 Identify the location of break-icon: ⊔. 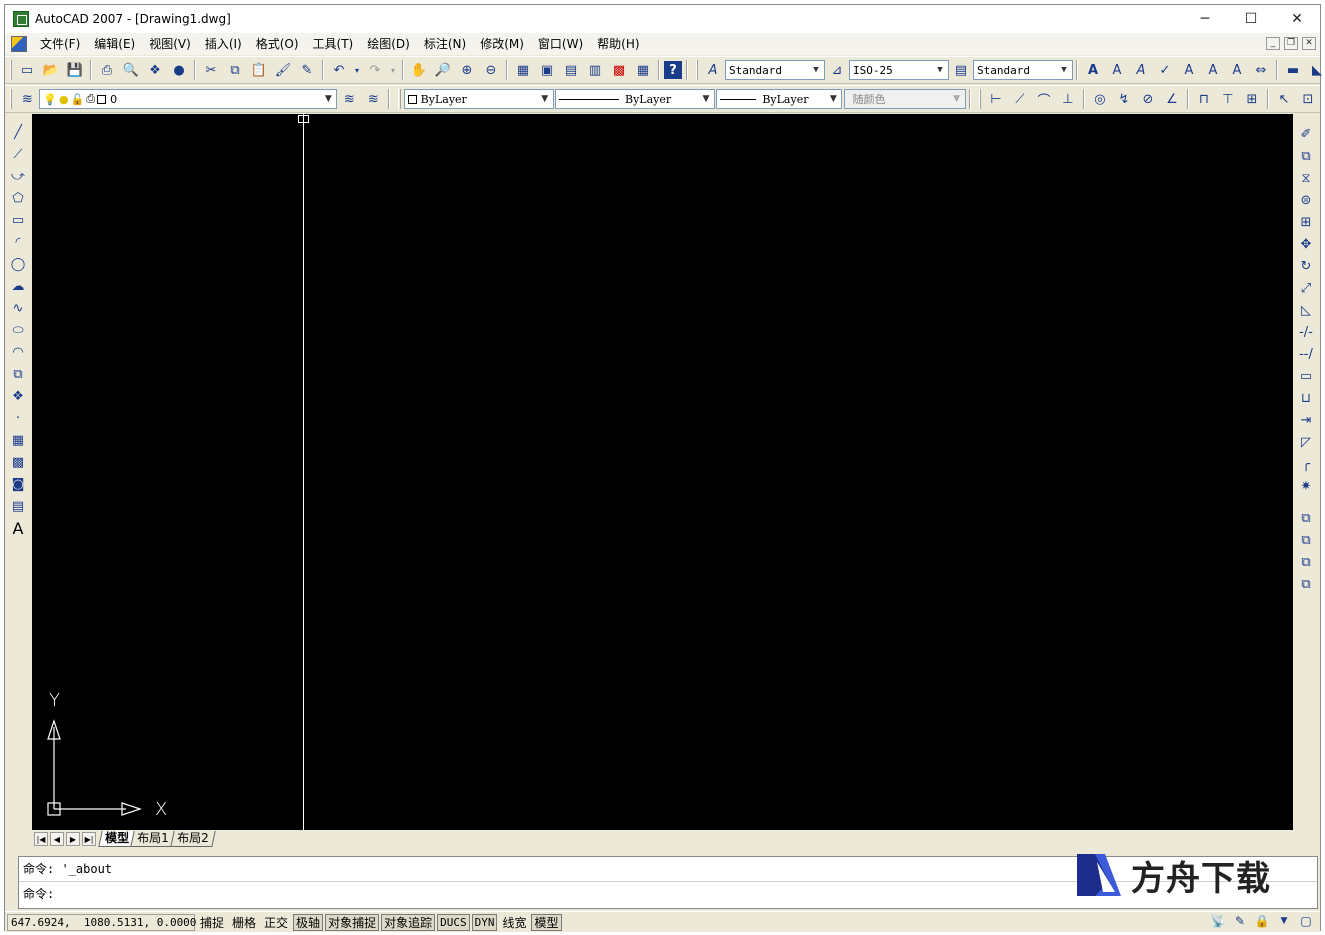
(1306, 398).